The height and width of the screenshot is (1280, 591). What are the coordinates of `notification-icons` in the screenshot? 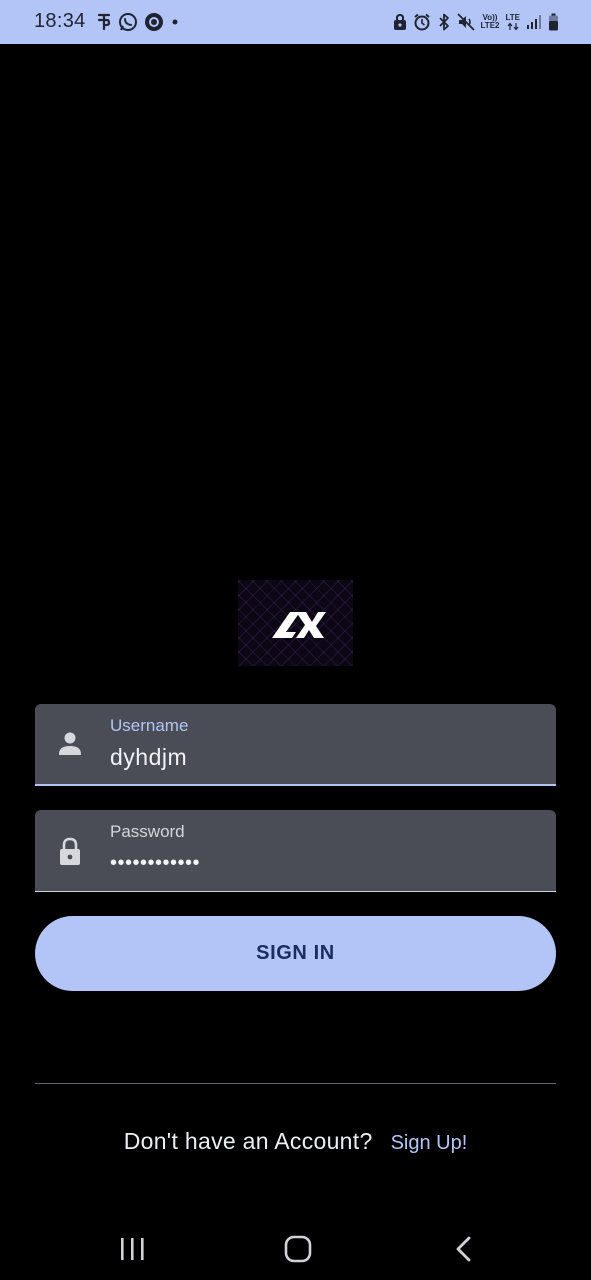 It's located at (138, 22).